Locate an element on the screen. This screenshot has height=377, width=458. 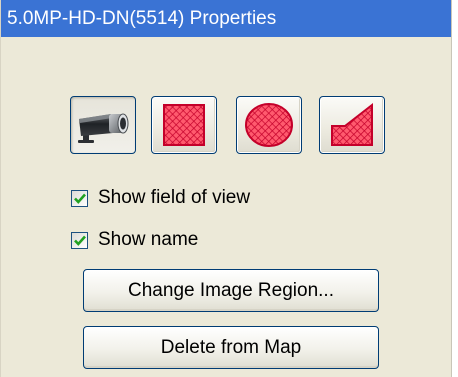
camera-tool-button is located at coordinates (103, 125).